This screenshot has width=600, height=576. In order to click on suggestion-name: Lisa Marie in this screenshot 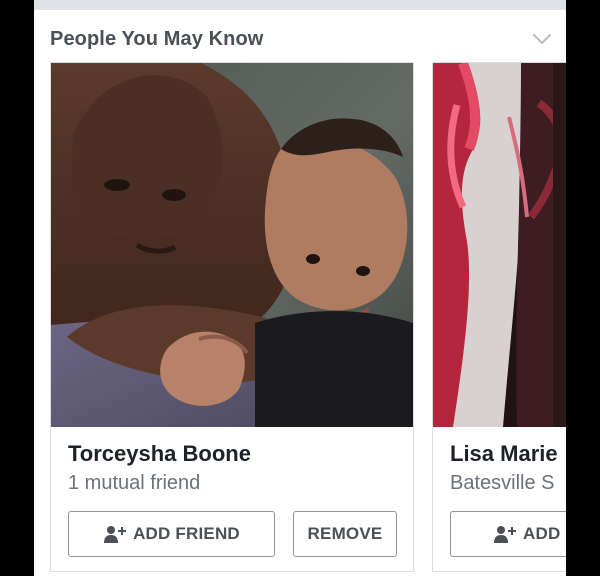, I will do `click(504, 454)`.